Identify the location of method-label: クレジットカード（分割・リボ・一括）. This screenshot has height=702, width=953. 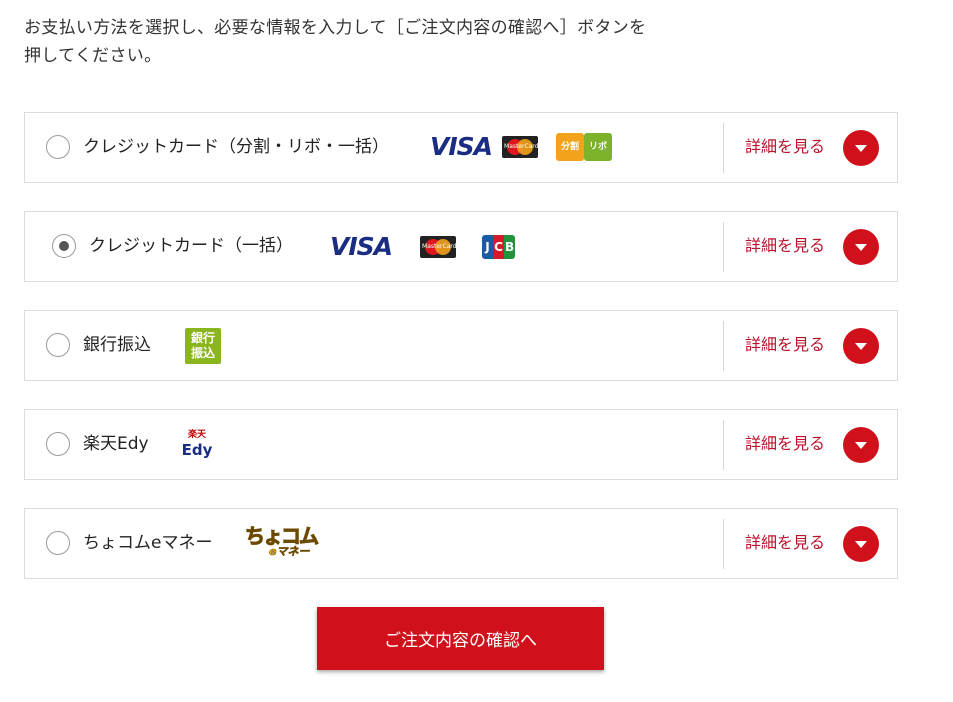
(236, 147).